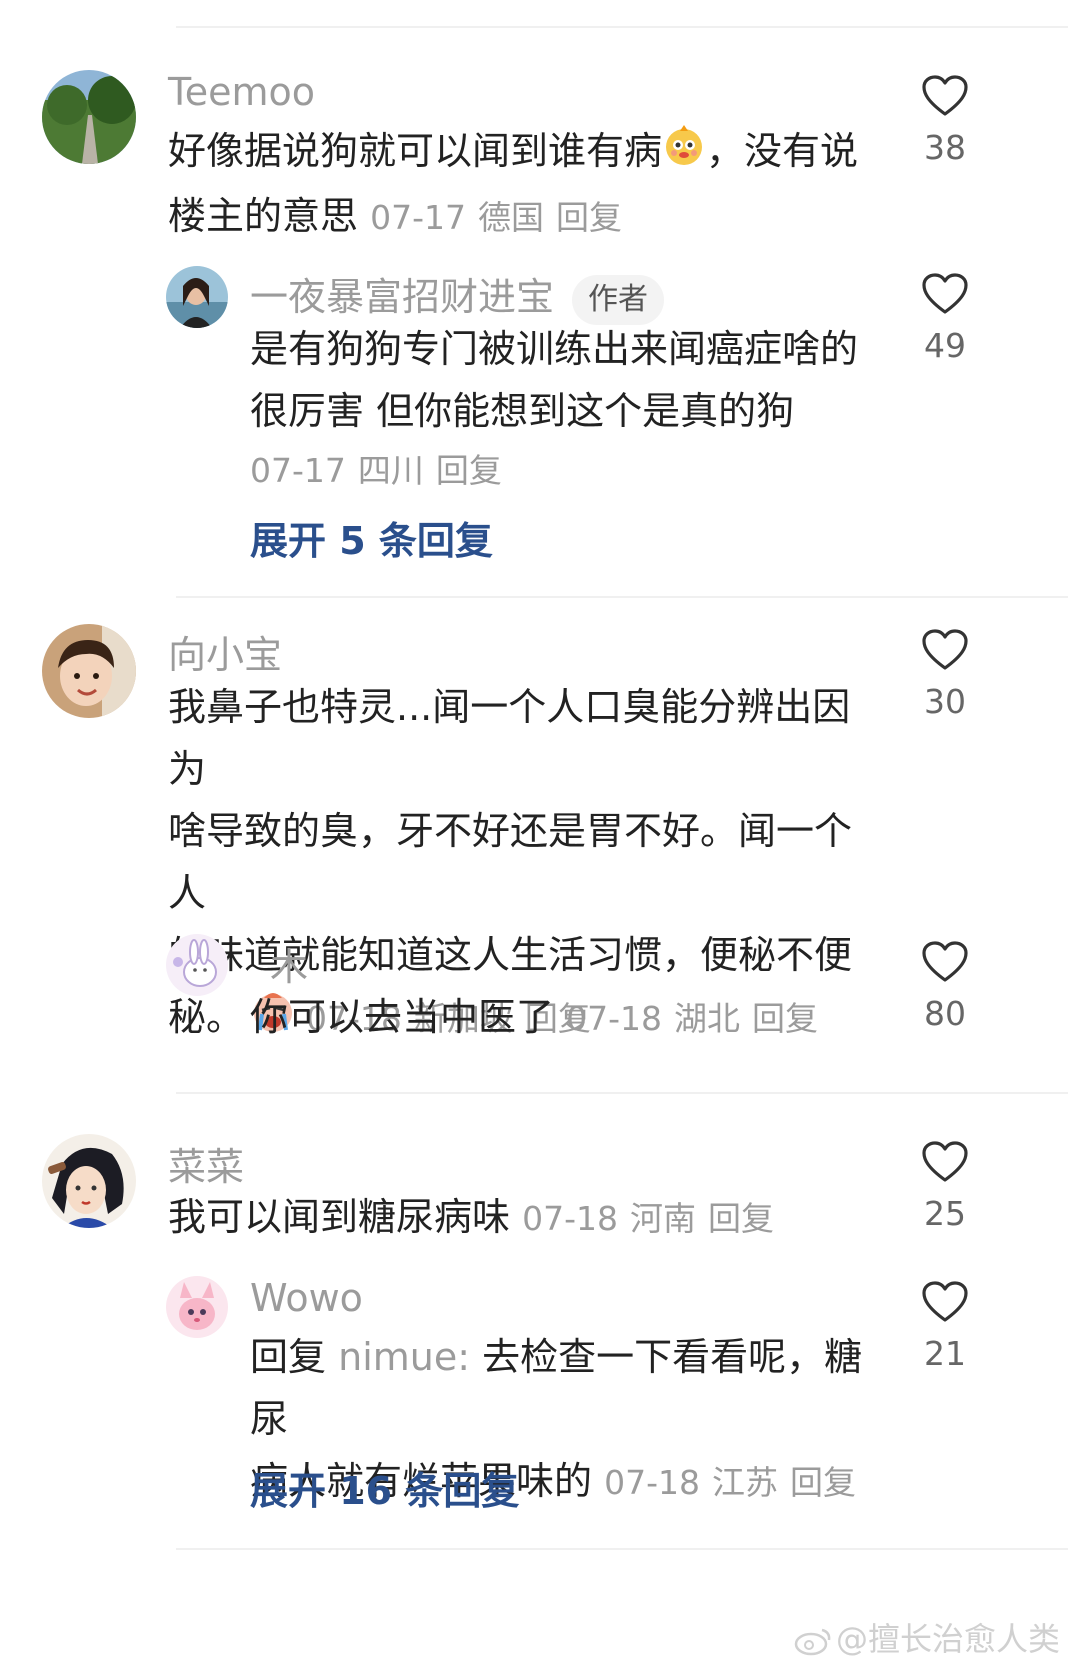  What do you see at coordinates (945, 1326) in the screenshot?
I see `like-button: 21` at bounding box center [945, 1326].